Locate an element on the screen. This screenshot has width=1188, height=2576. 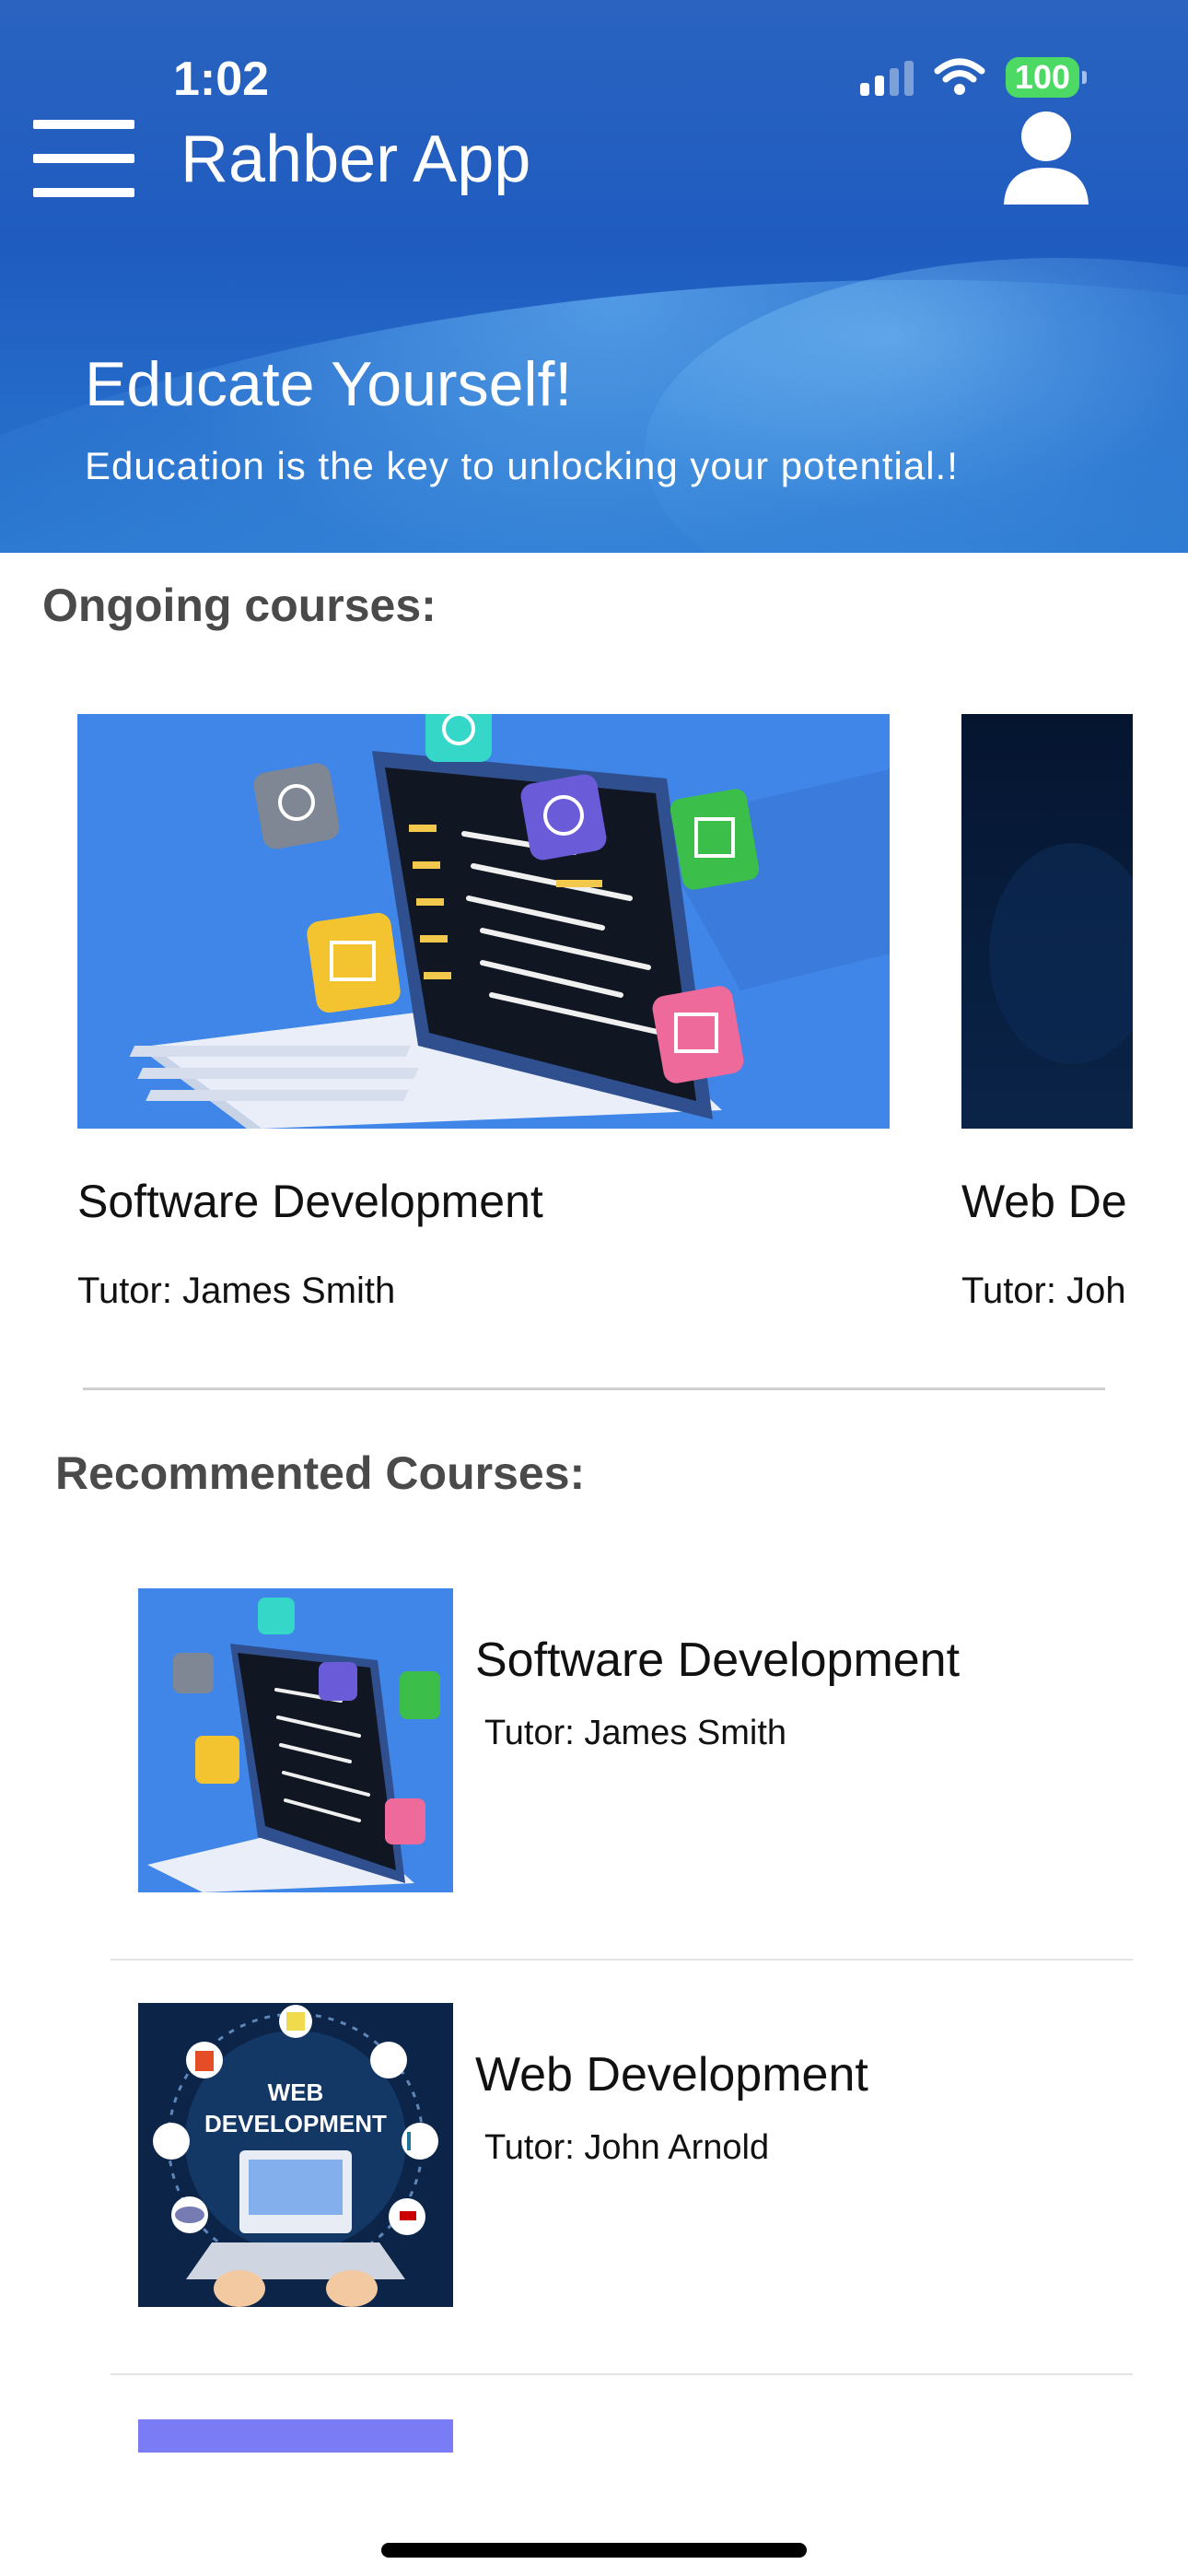
status-time: 1:02 is located at coordinates (221, 79).